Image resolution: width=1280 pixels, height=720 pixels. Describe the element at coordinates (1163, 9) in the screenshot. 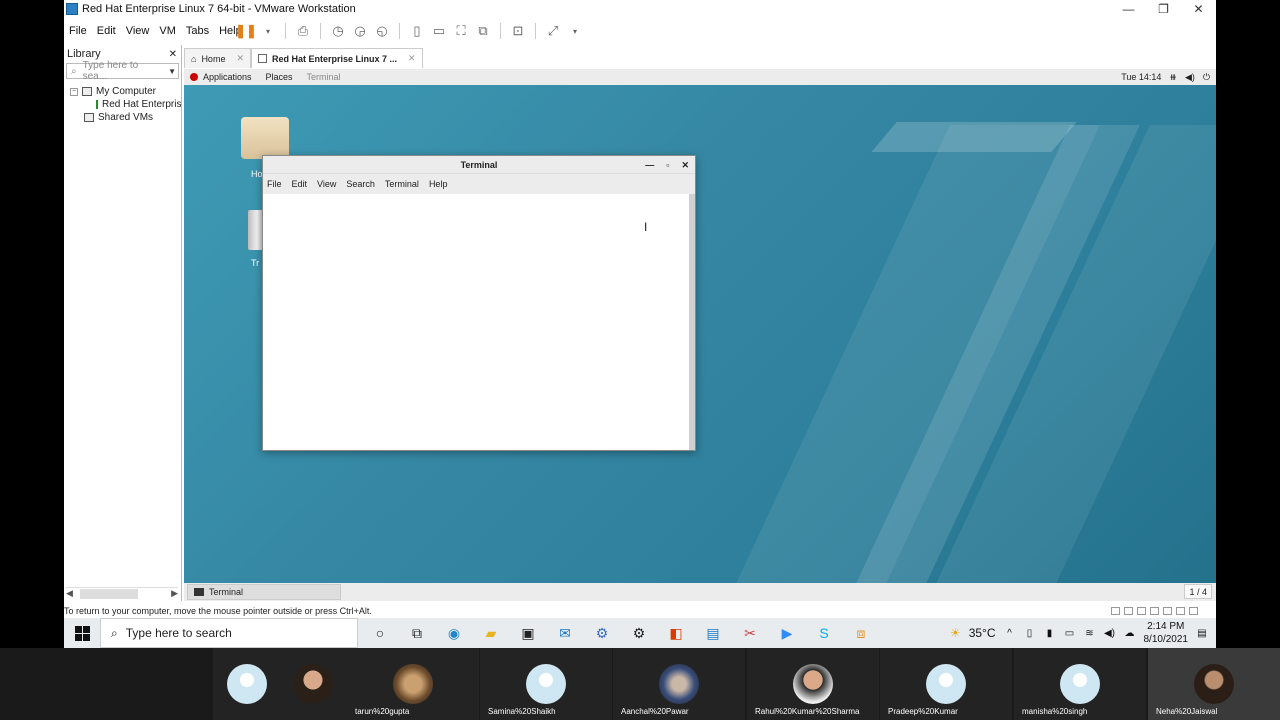

I see `maximize-button: ❐` at that location.